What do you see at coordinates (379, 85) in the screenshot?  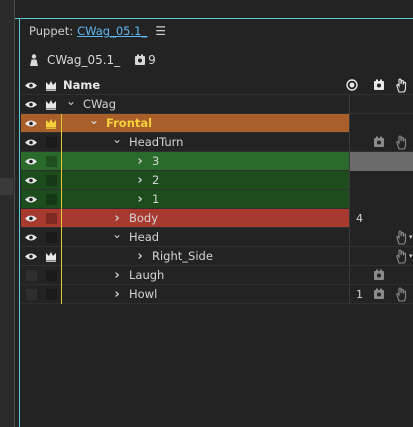 I see `camera-column-icon` at bounding box center [379, 85].